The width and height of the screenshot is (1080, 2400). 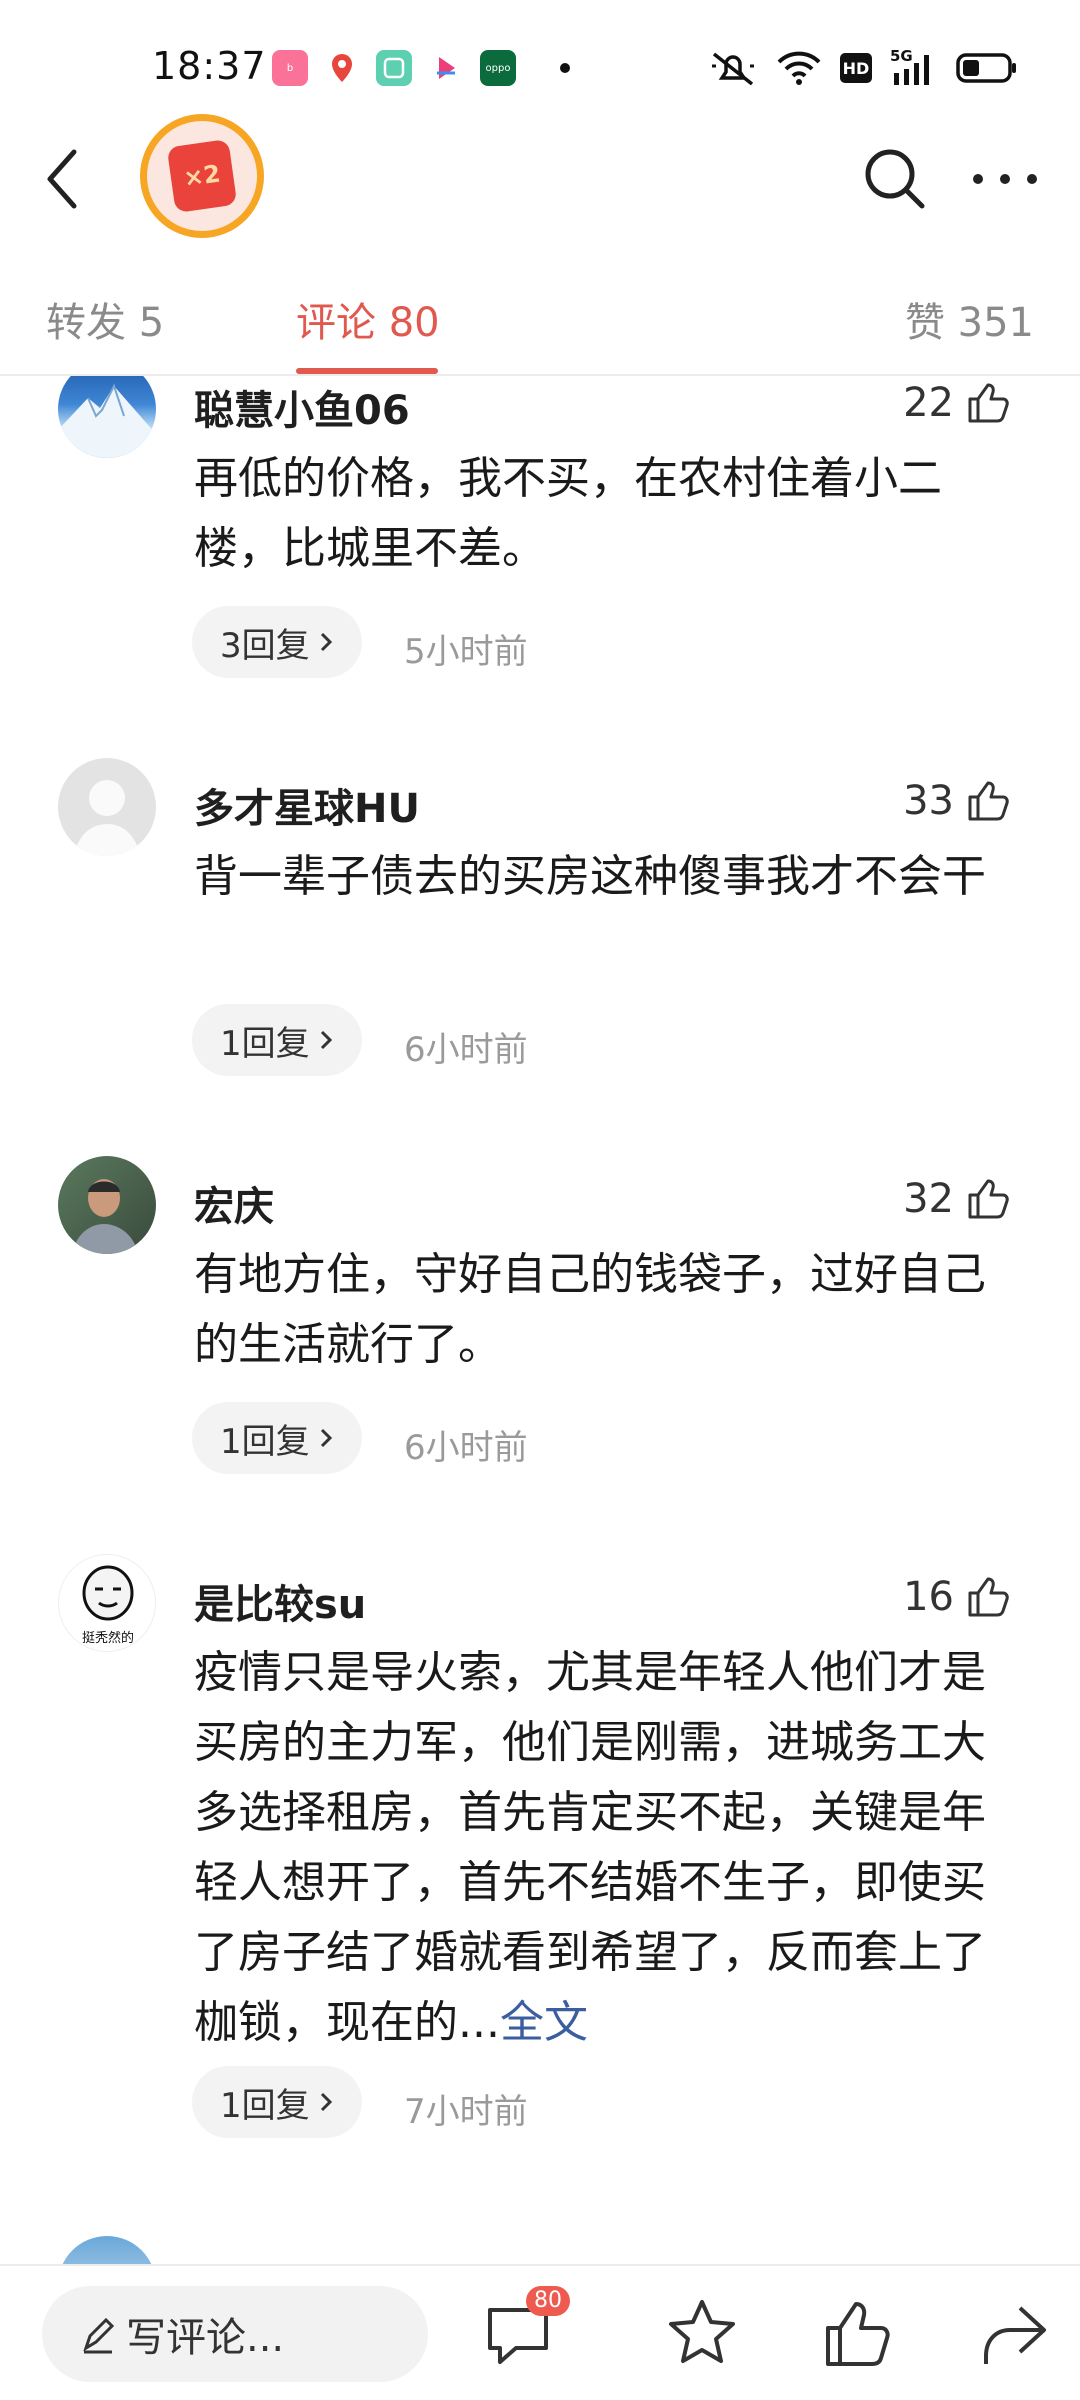 What do you see at coordinates (928, 801) in the screenshot?
I see `like-count: 33` at bounding box center [928, 801].